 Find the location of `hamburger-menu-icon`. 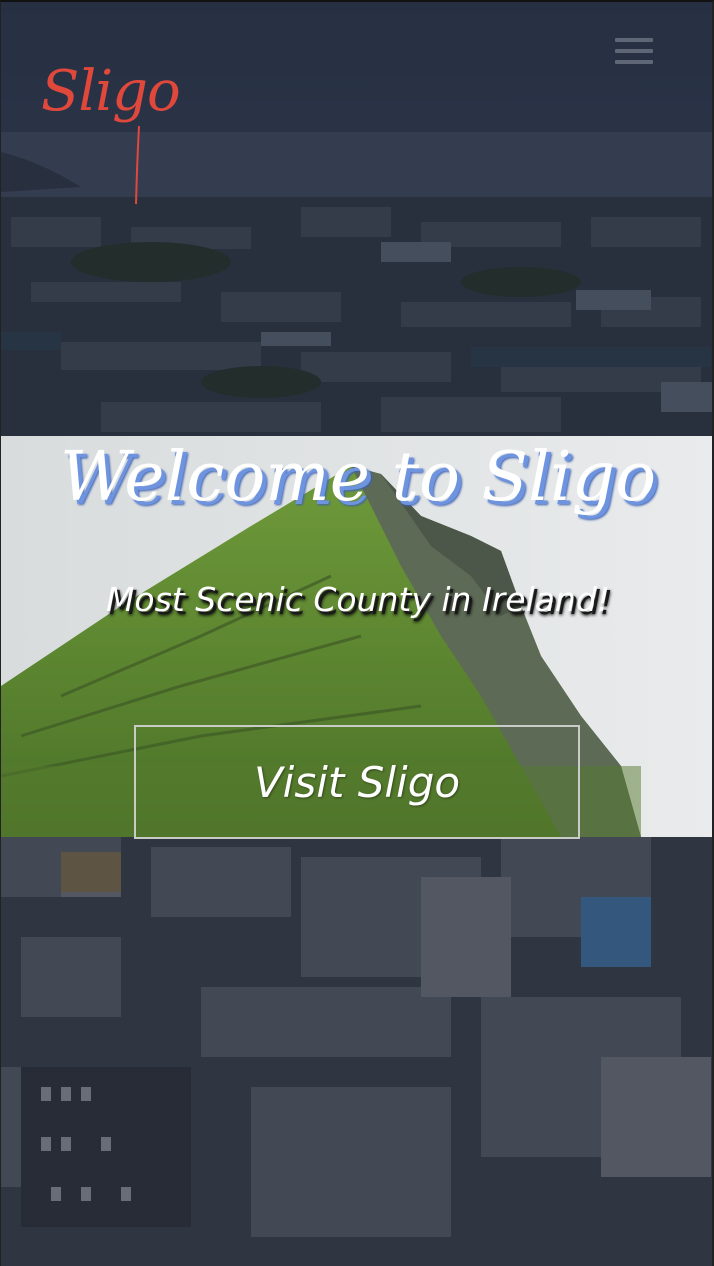

hamburger-menu-icon is located at coordinates (634, 55).